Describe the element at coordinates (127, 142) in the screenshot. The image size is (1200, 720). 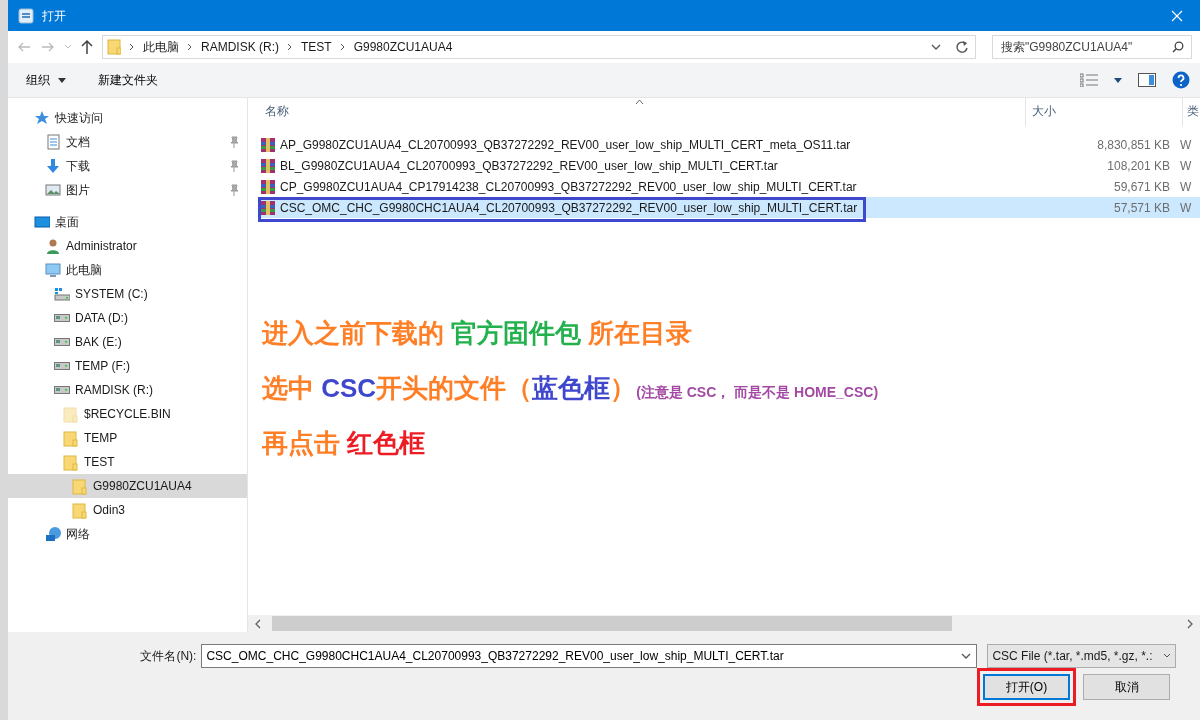
I see `sidebar-item: 文档` at that location.